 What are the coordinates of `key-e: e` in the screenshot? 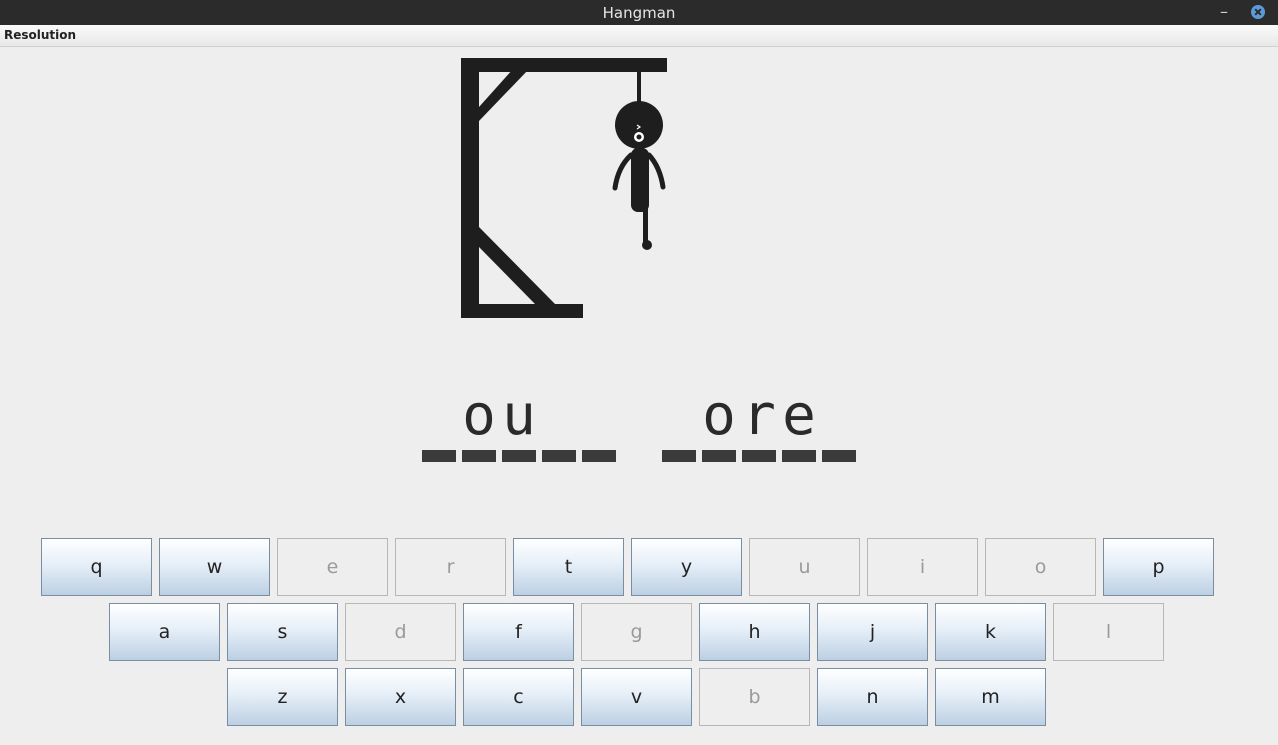 It's located at (332, 567).